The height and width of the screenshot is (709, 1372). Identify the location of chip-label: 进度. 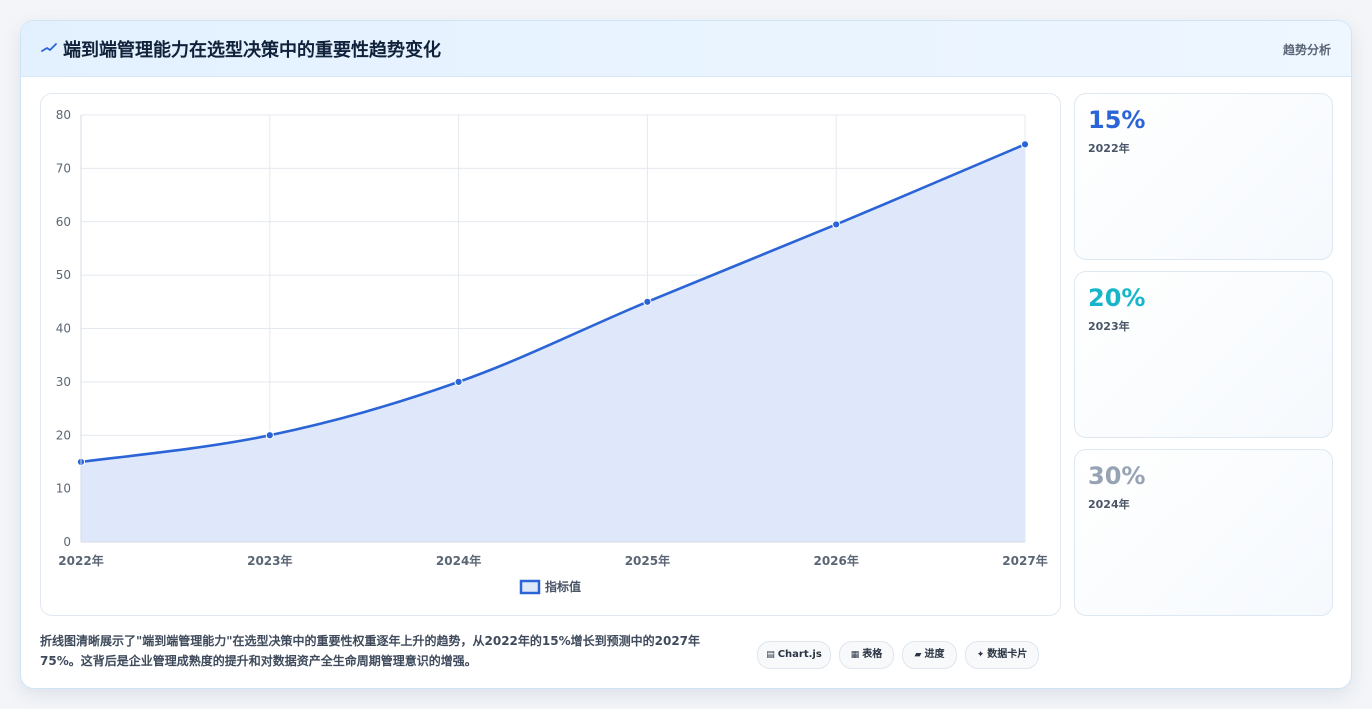
(934, 654).